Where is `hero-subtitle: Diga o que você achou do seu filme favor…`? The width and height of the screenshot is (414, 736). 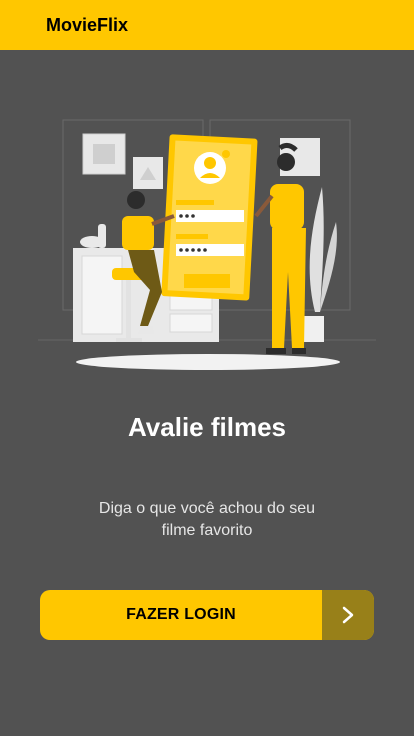
hero-subtitle: Diga o que você achou do seu filme favor… is located at coordinates (207, 519).